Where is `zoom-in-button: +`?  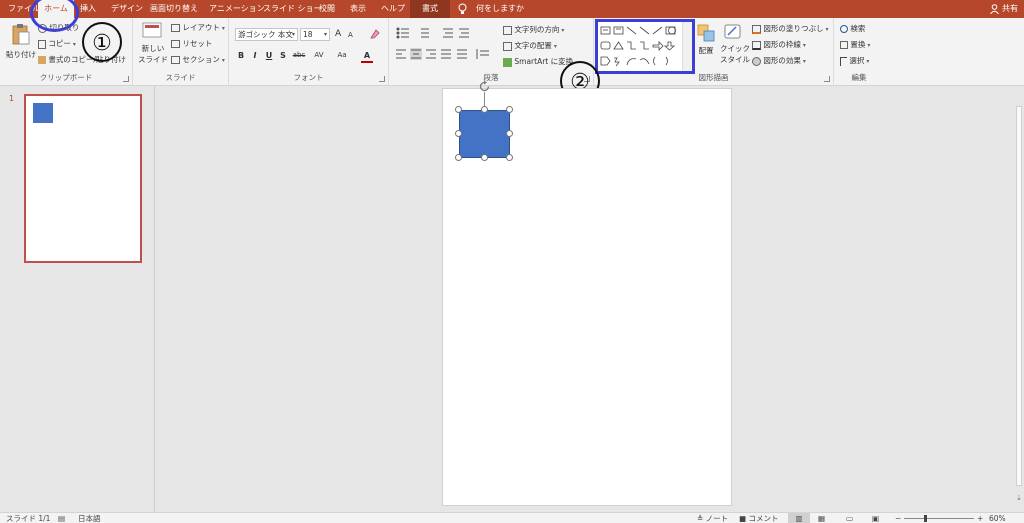 zoom-in-button: + is located at coordinates (980, 518).